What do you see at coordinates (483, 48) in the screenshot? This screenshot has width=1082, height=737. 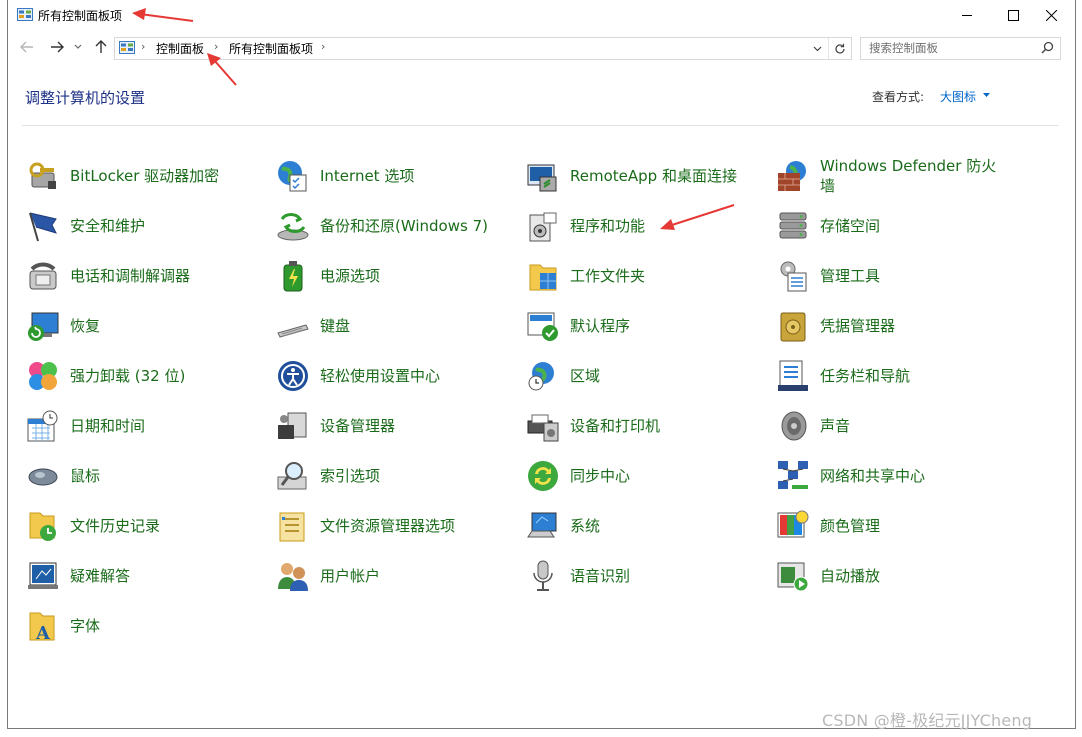 I see `address-bar: › 控制面板 › 所有控制面板项 ›` at bounding box center [483, 48].